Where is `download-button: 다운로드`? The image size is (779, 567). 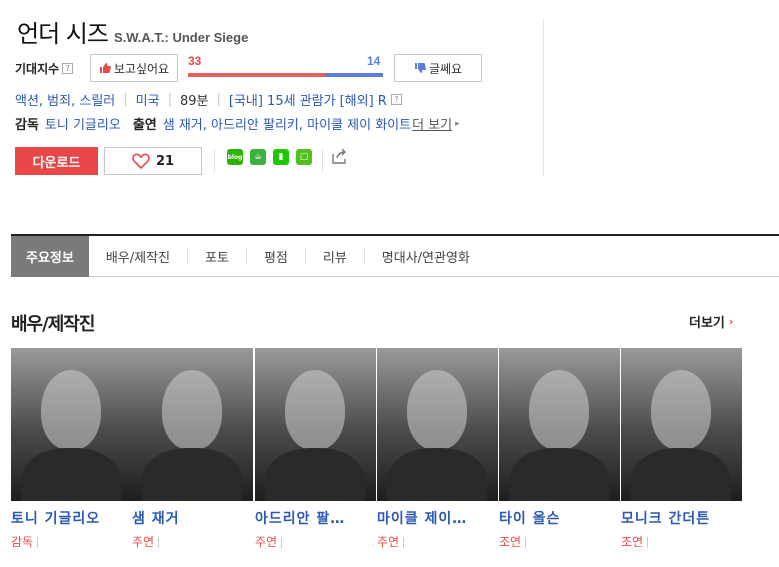 download-button: 다운로드 is located at coordinates (56, 161).